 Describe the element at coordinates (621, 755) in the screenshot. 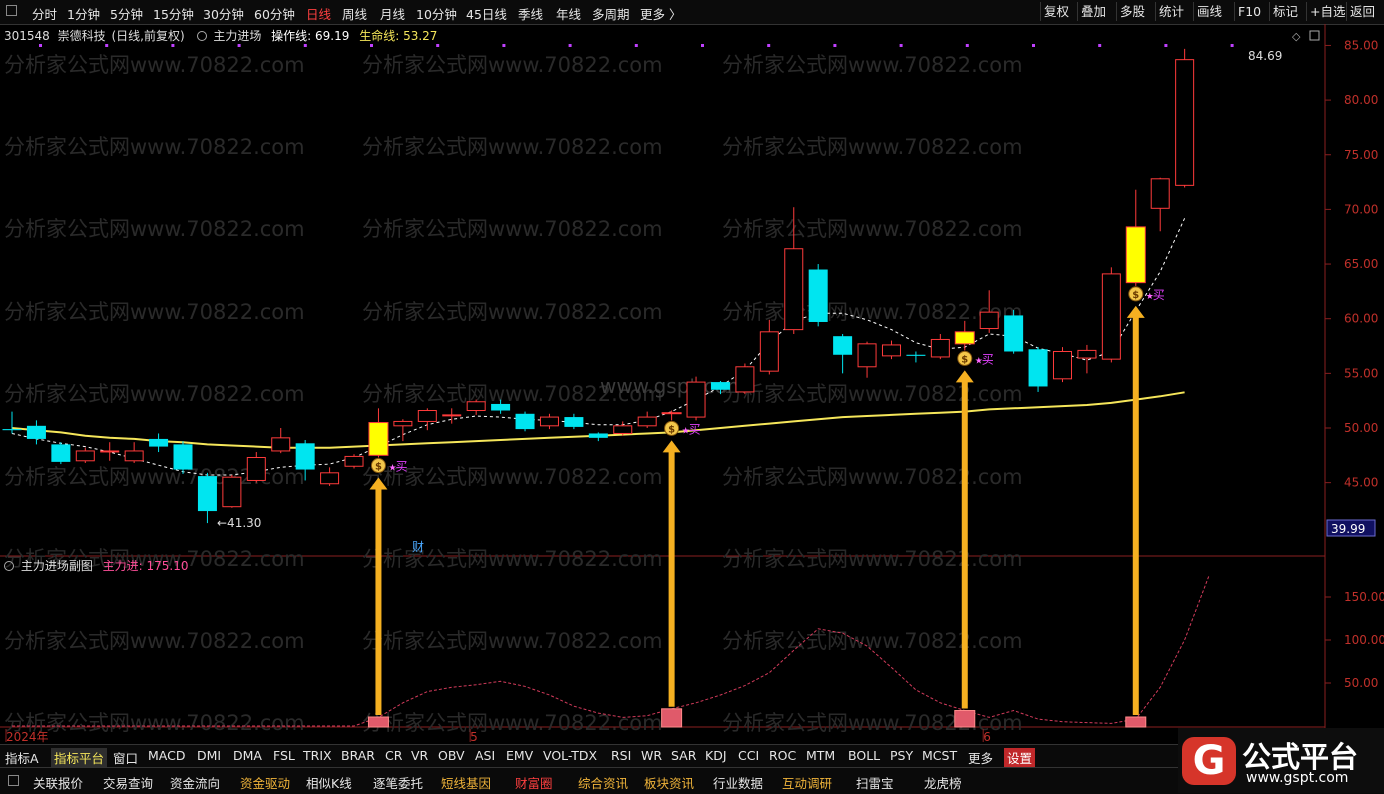

I see `indicator-tab: RSI` at that location.